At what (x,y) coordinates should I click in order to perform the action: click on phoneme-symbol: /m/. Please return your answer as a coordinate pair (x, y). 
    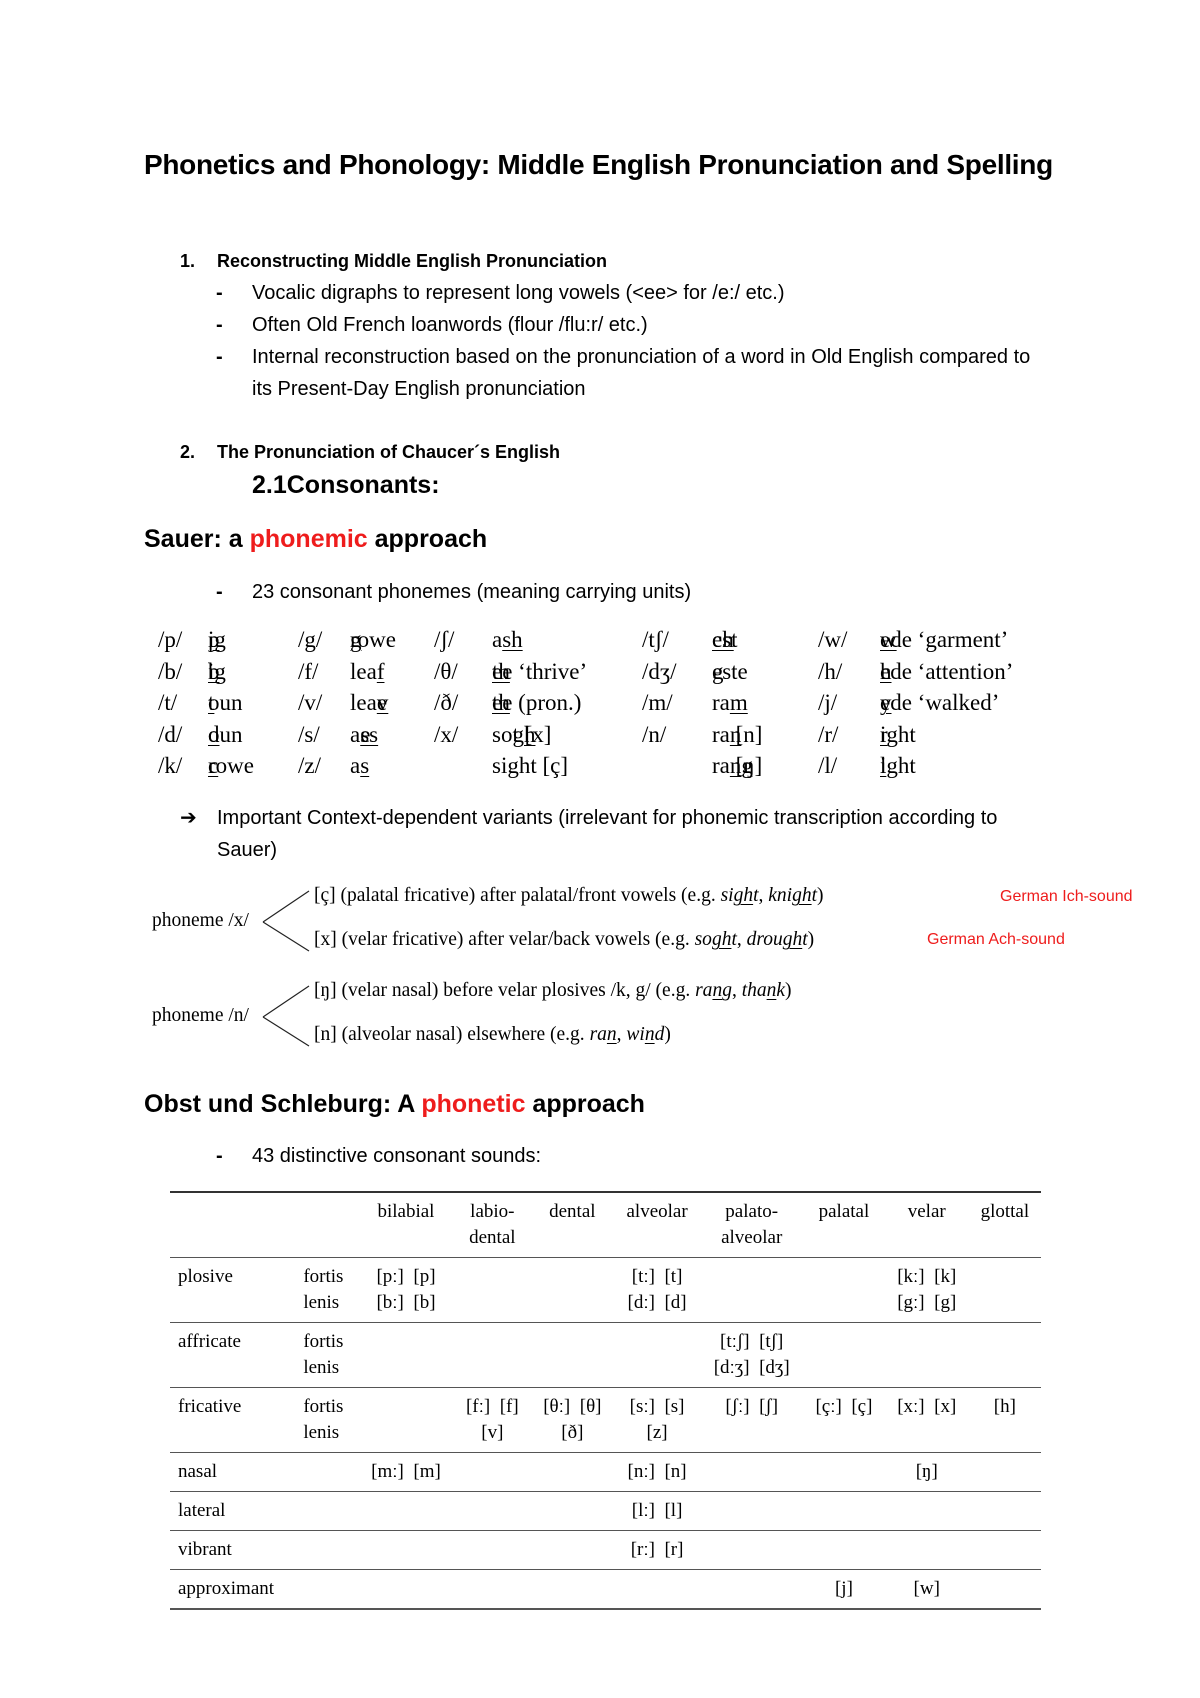
    Looking at the image, I should click on (657, 702).